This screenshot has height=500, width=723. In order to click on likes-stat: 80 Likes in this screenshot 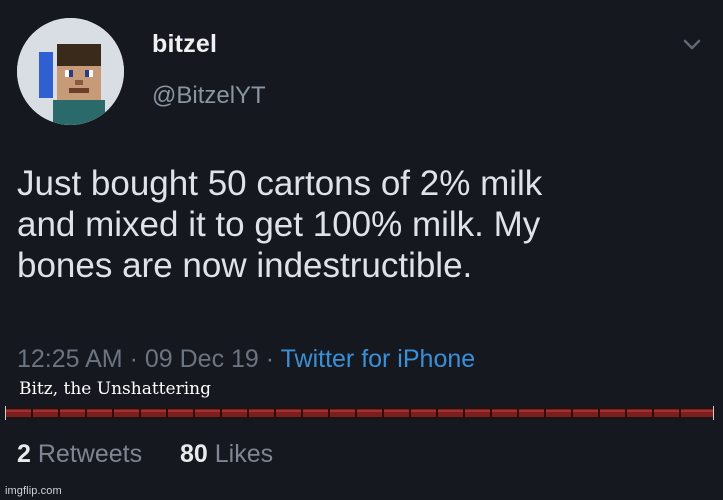, I will do `click(226, 454)`.